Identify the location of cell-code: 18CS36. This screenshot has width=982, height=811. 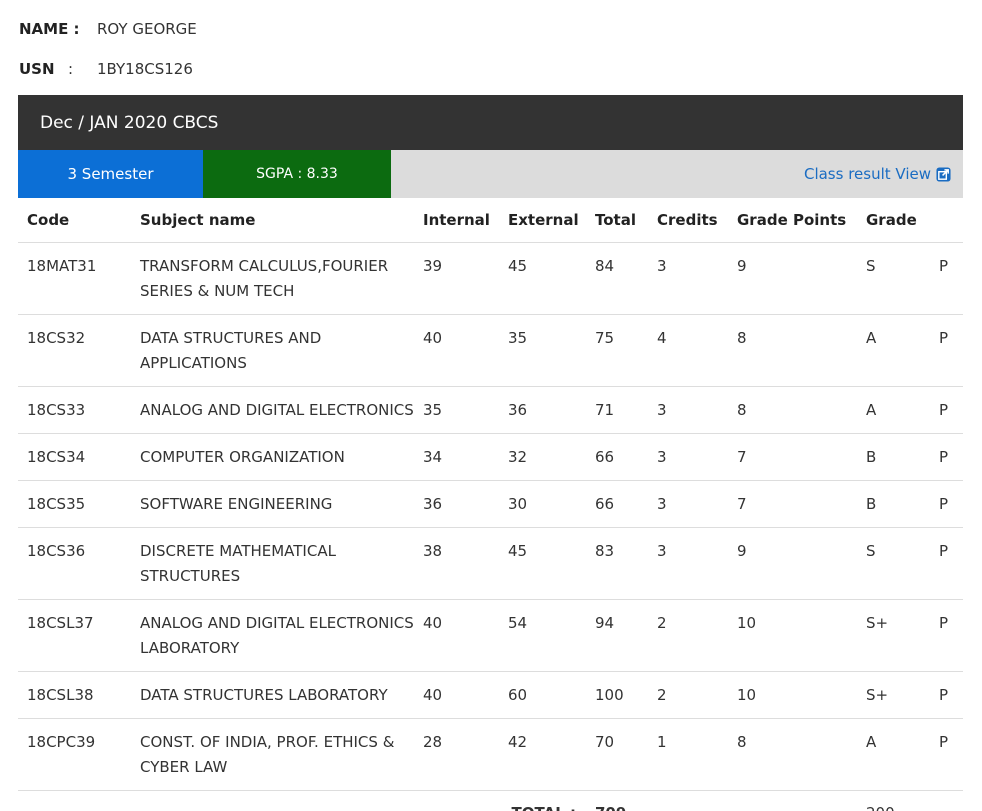
(74, 563).